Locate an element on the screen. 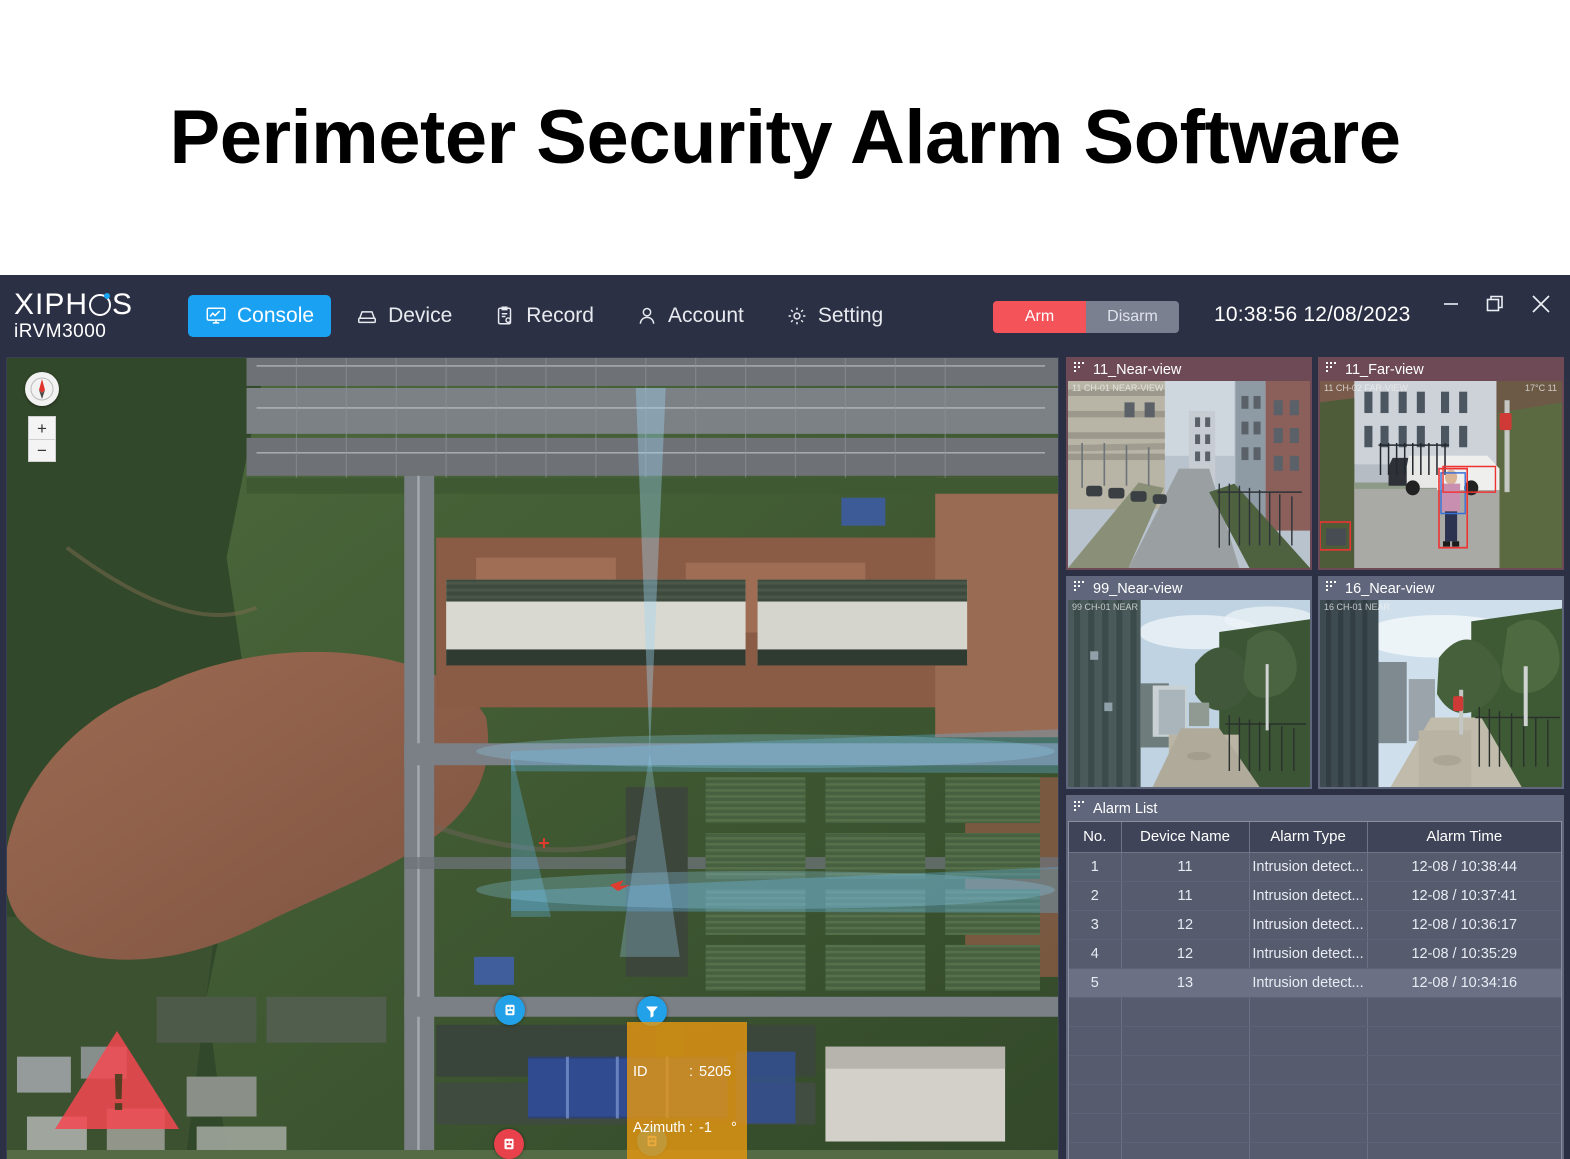  tooltip-unit: ° is located at coordinates (734, 1127).